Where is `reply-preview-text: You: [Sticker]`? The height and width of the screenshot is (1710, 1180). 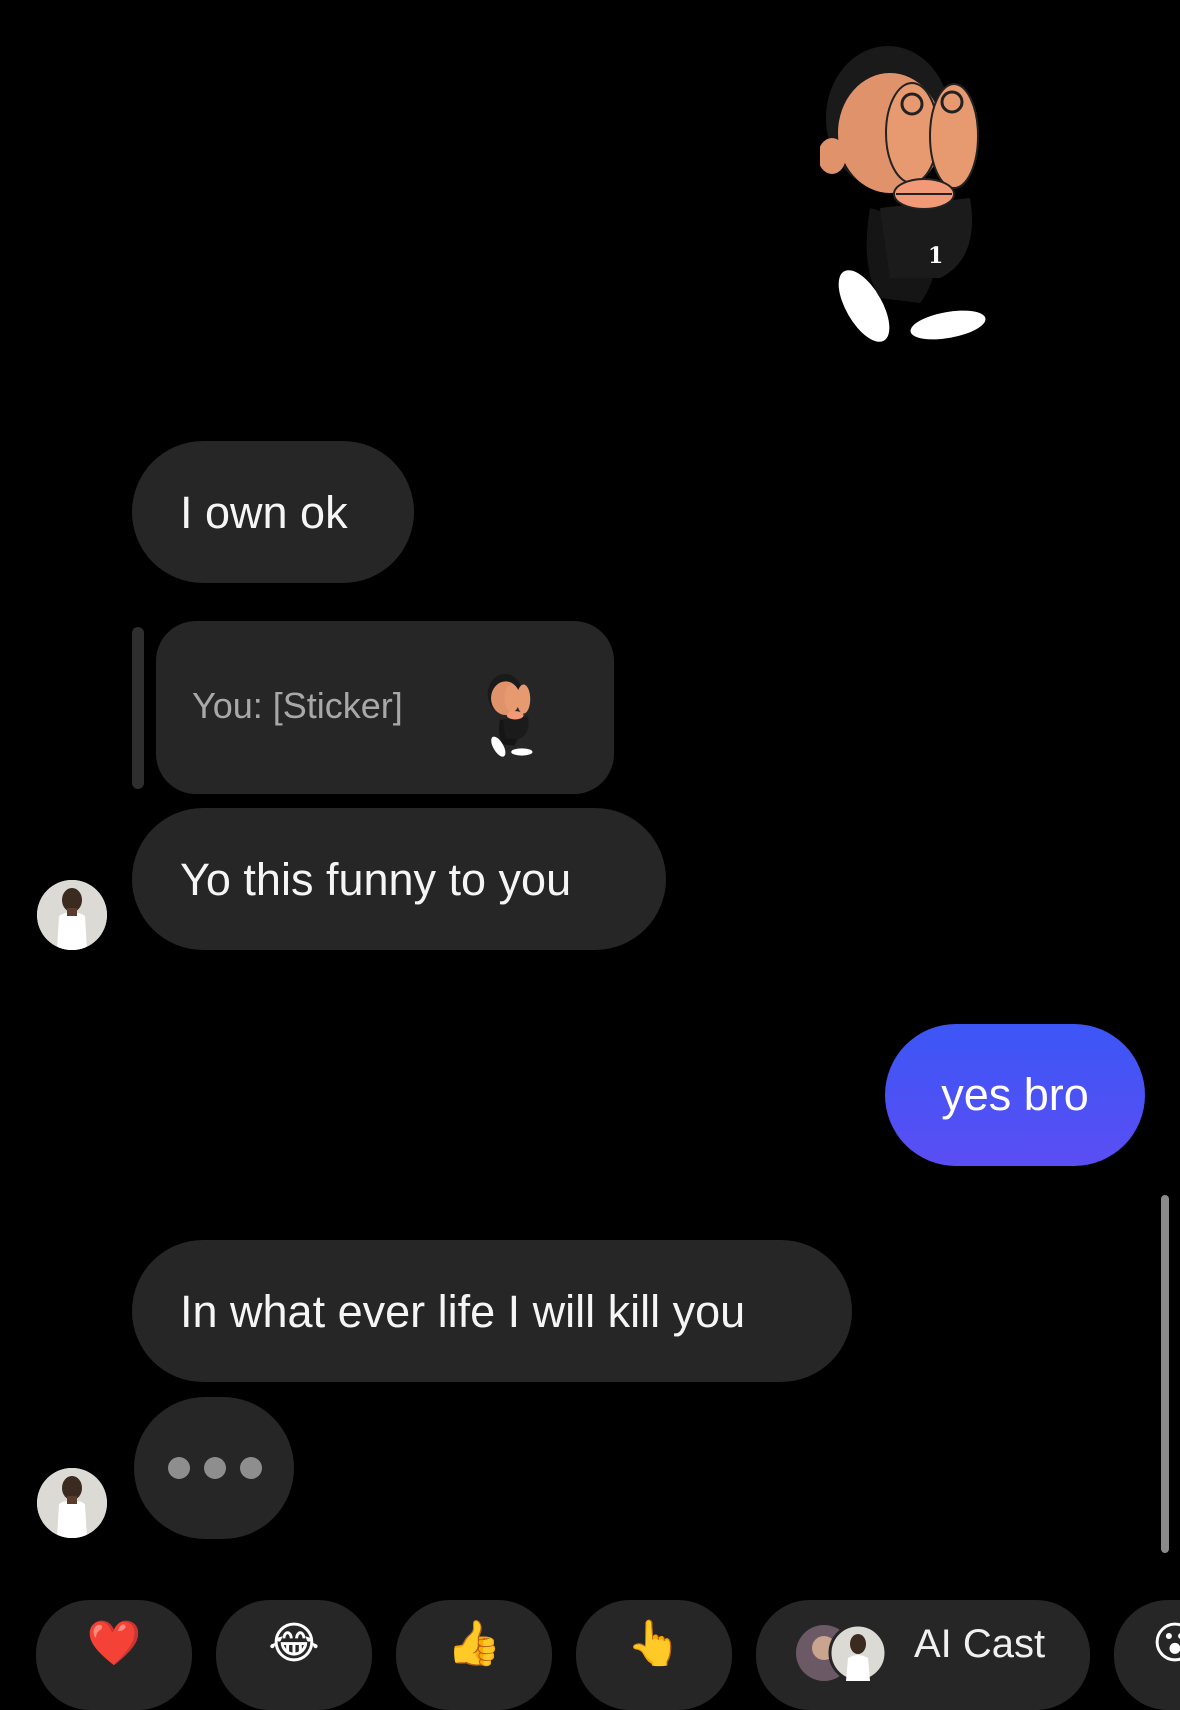
reply-preview-text: You: [Sticker] is located at coordinates (297, 705).